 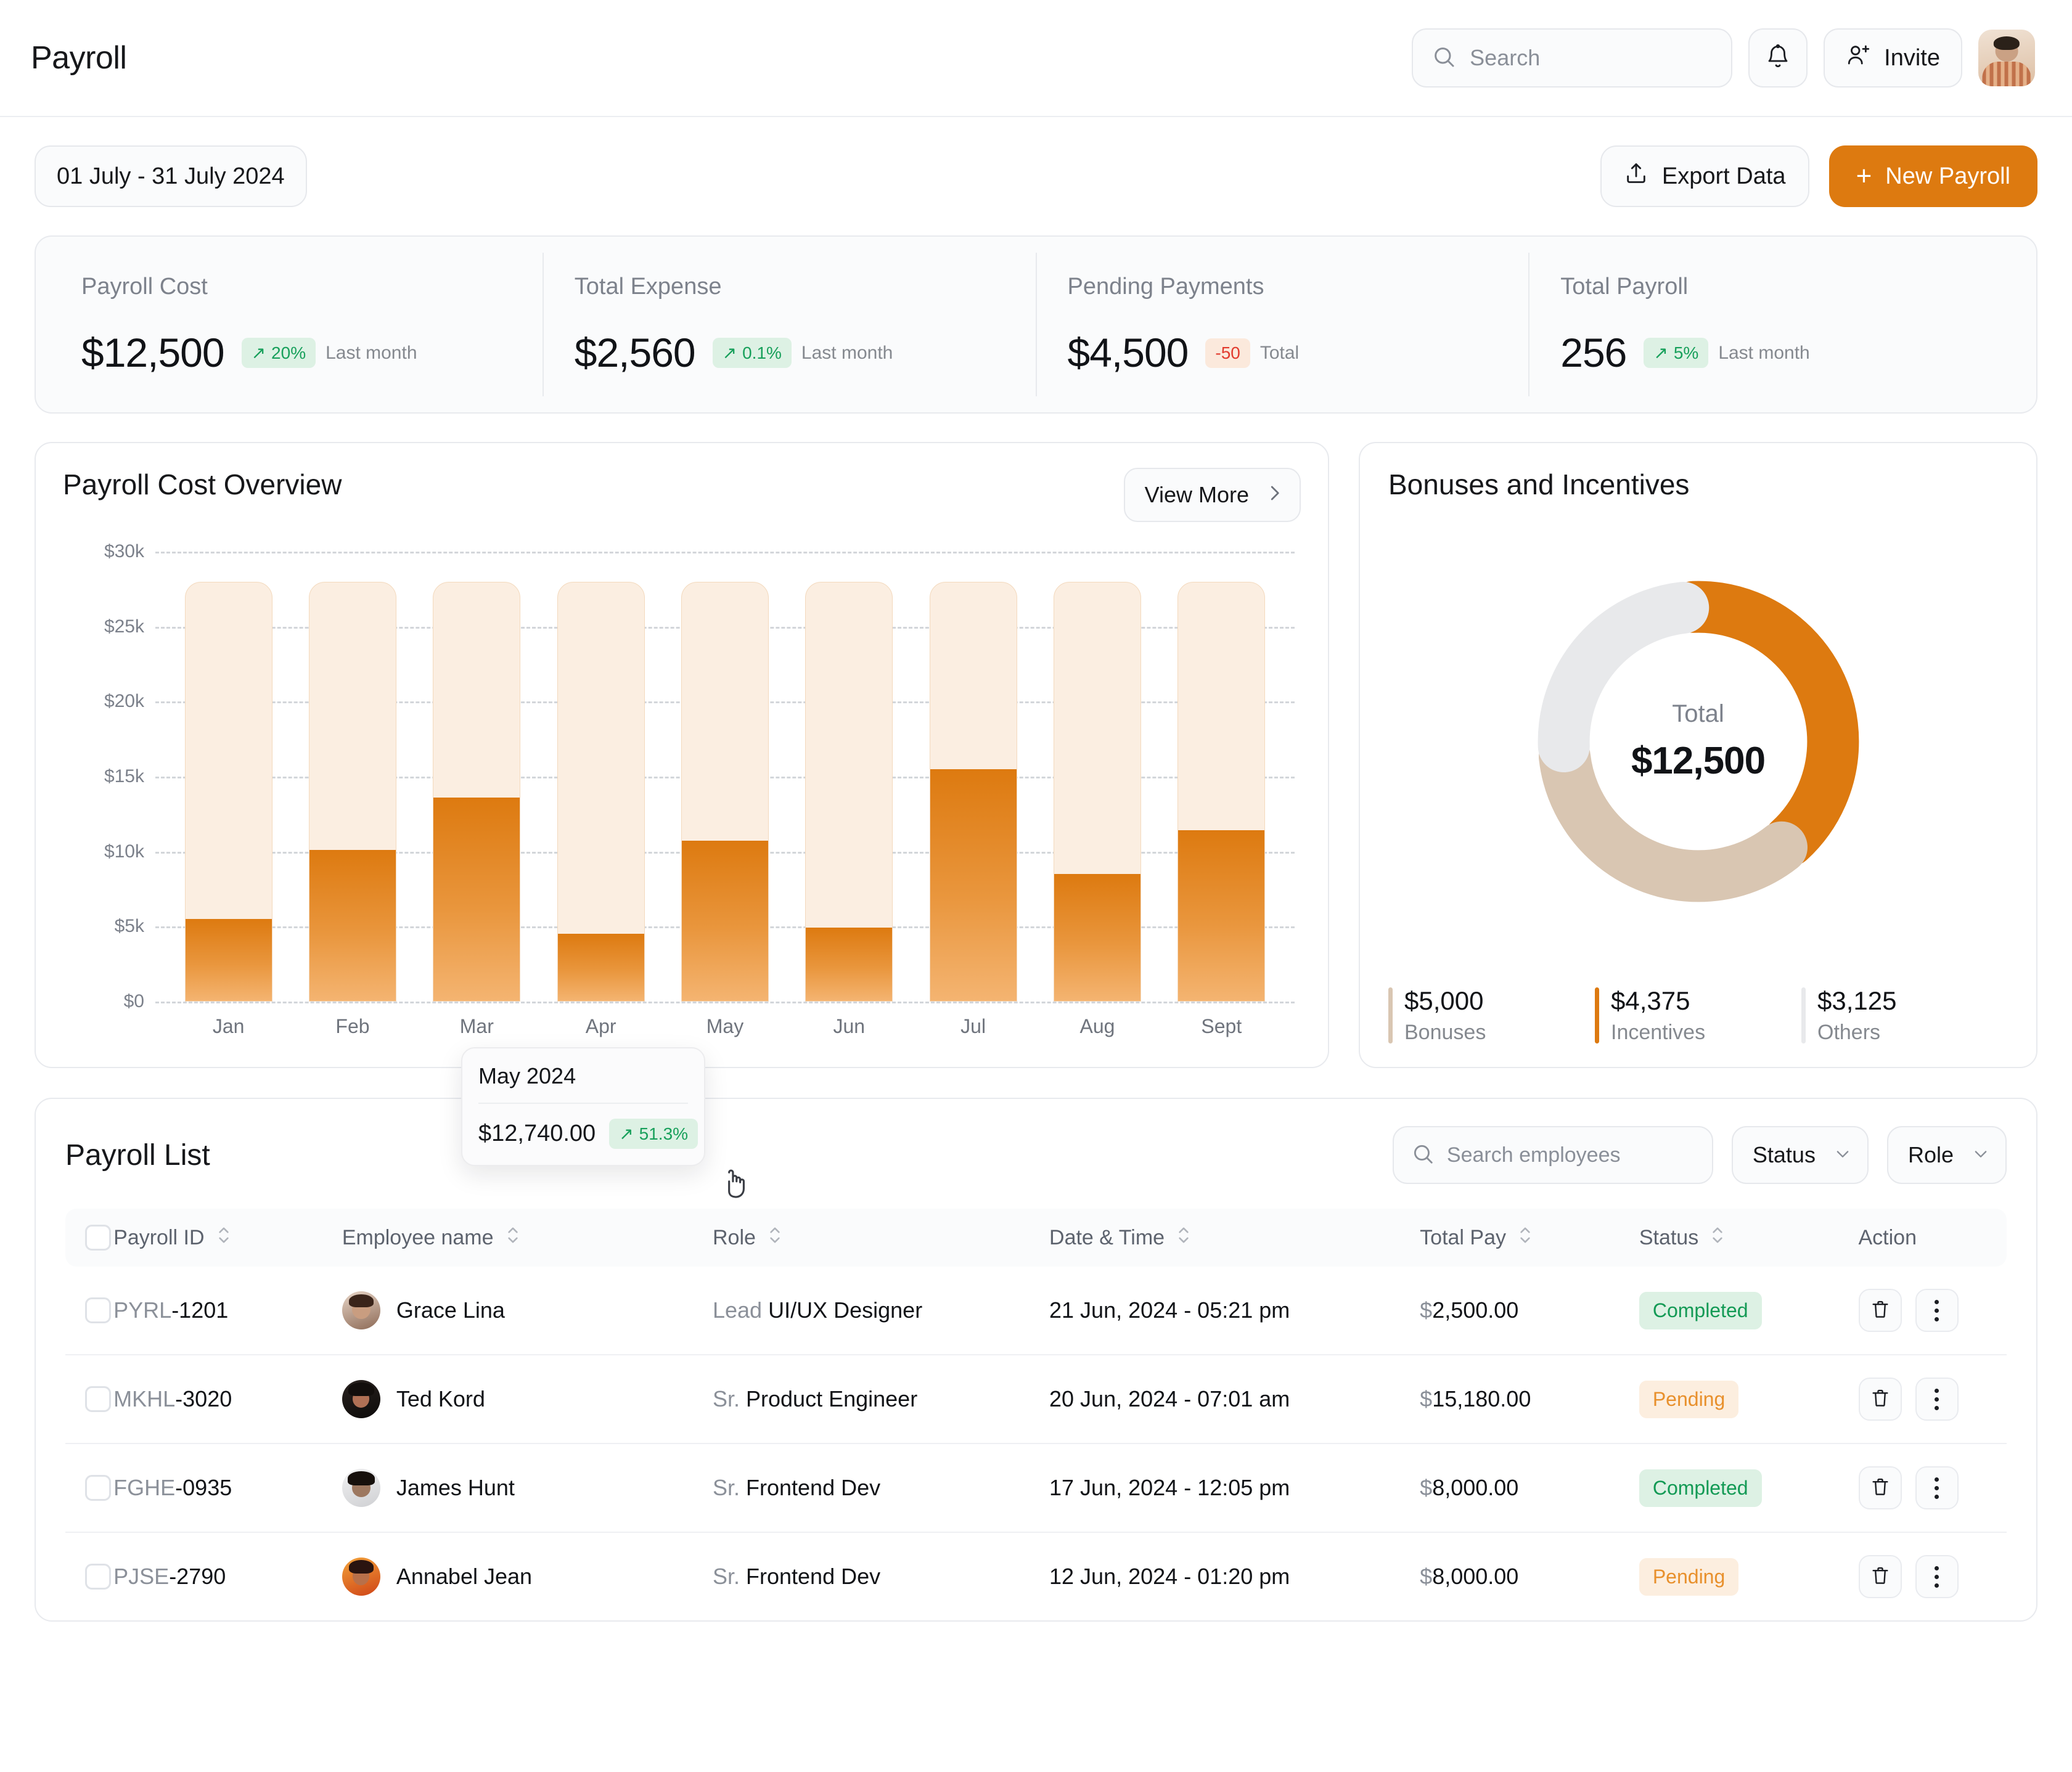 I want to click on pay-amount: 15,180.00, so click(x=1481, y=1398).